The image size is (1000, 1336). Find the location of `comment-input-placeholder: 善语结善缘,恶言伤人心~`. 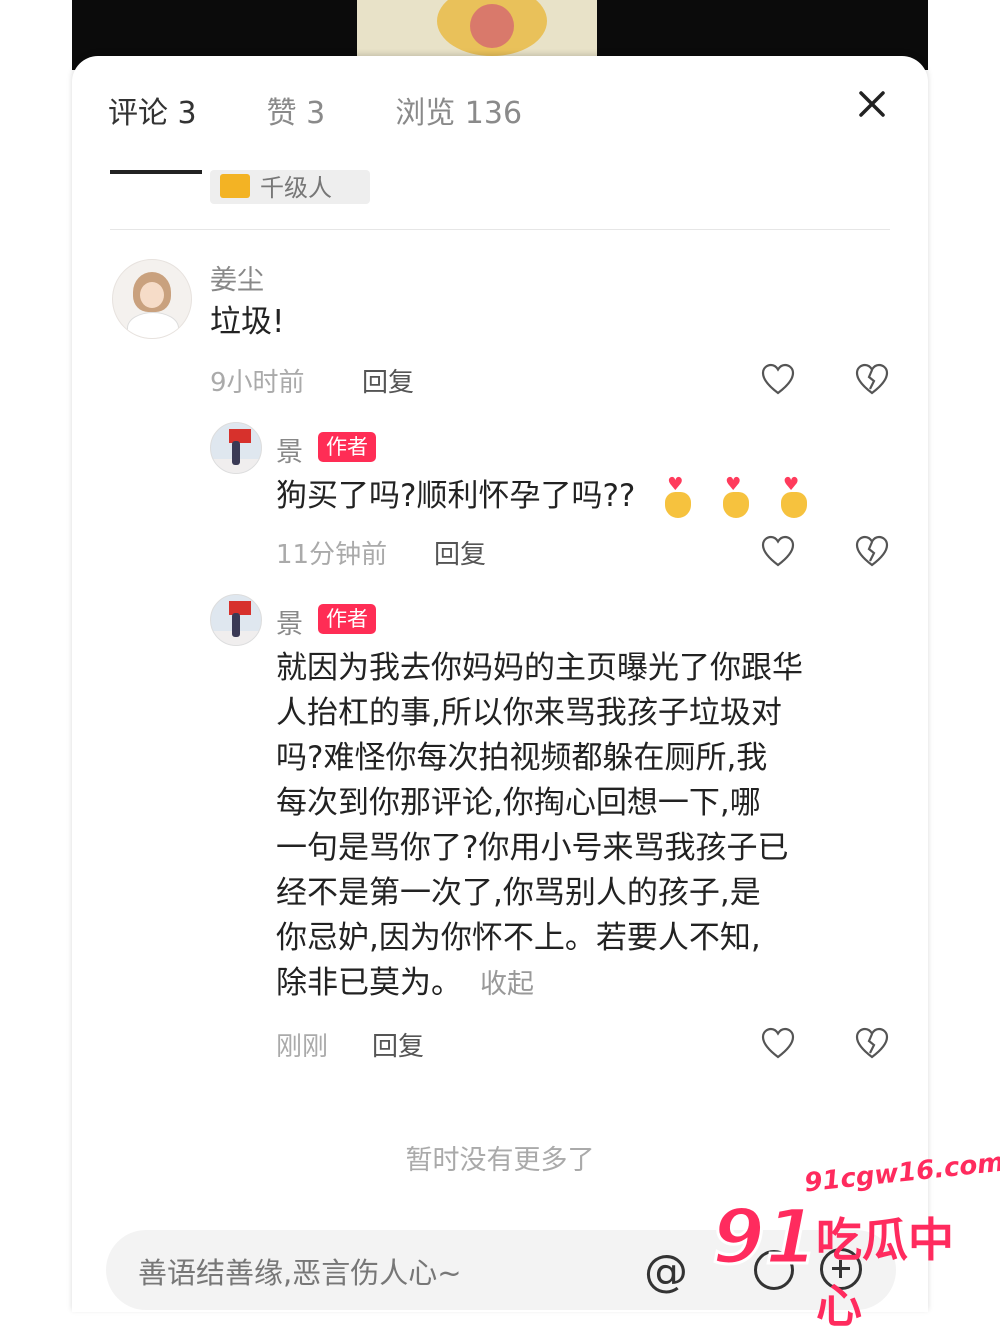

comment-input-placeholder: 善语结善缘,恶言伤人心~ is located at coordinates (300, 1273).